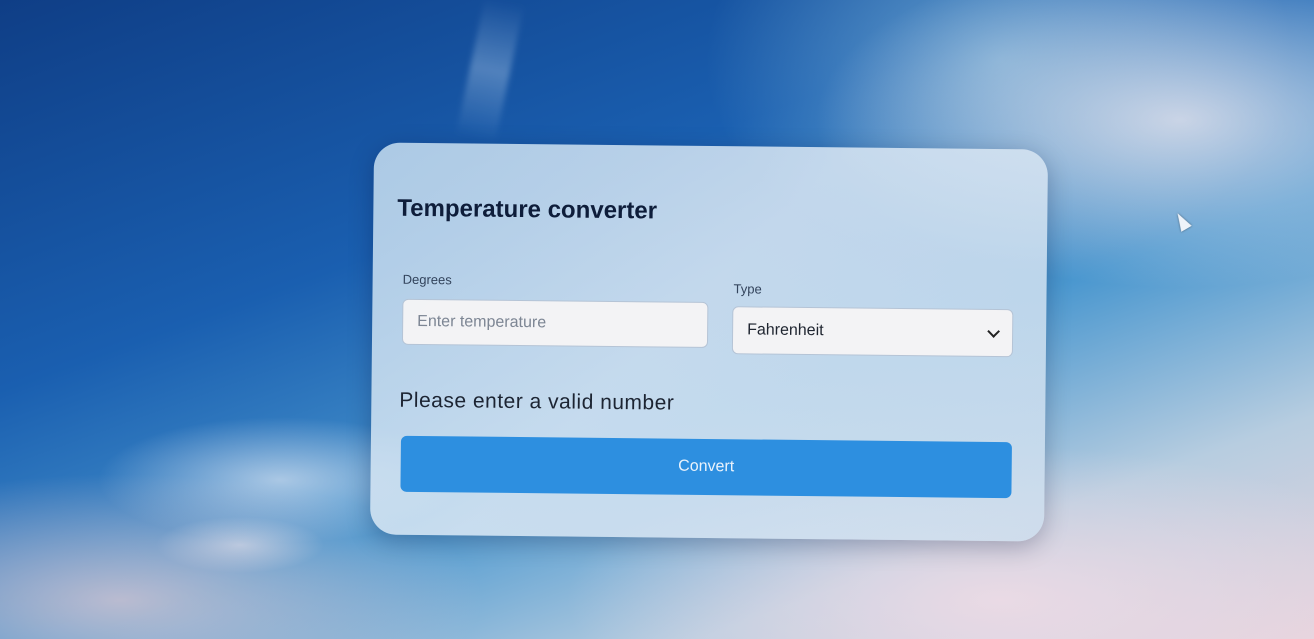 The height and width of the screenshot is (639, 1314). What do you see at coordinates (706, 467) in the screenshot?
I see `convert-button: Convert` at bounding box center [706, 467].